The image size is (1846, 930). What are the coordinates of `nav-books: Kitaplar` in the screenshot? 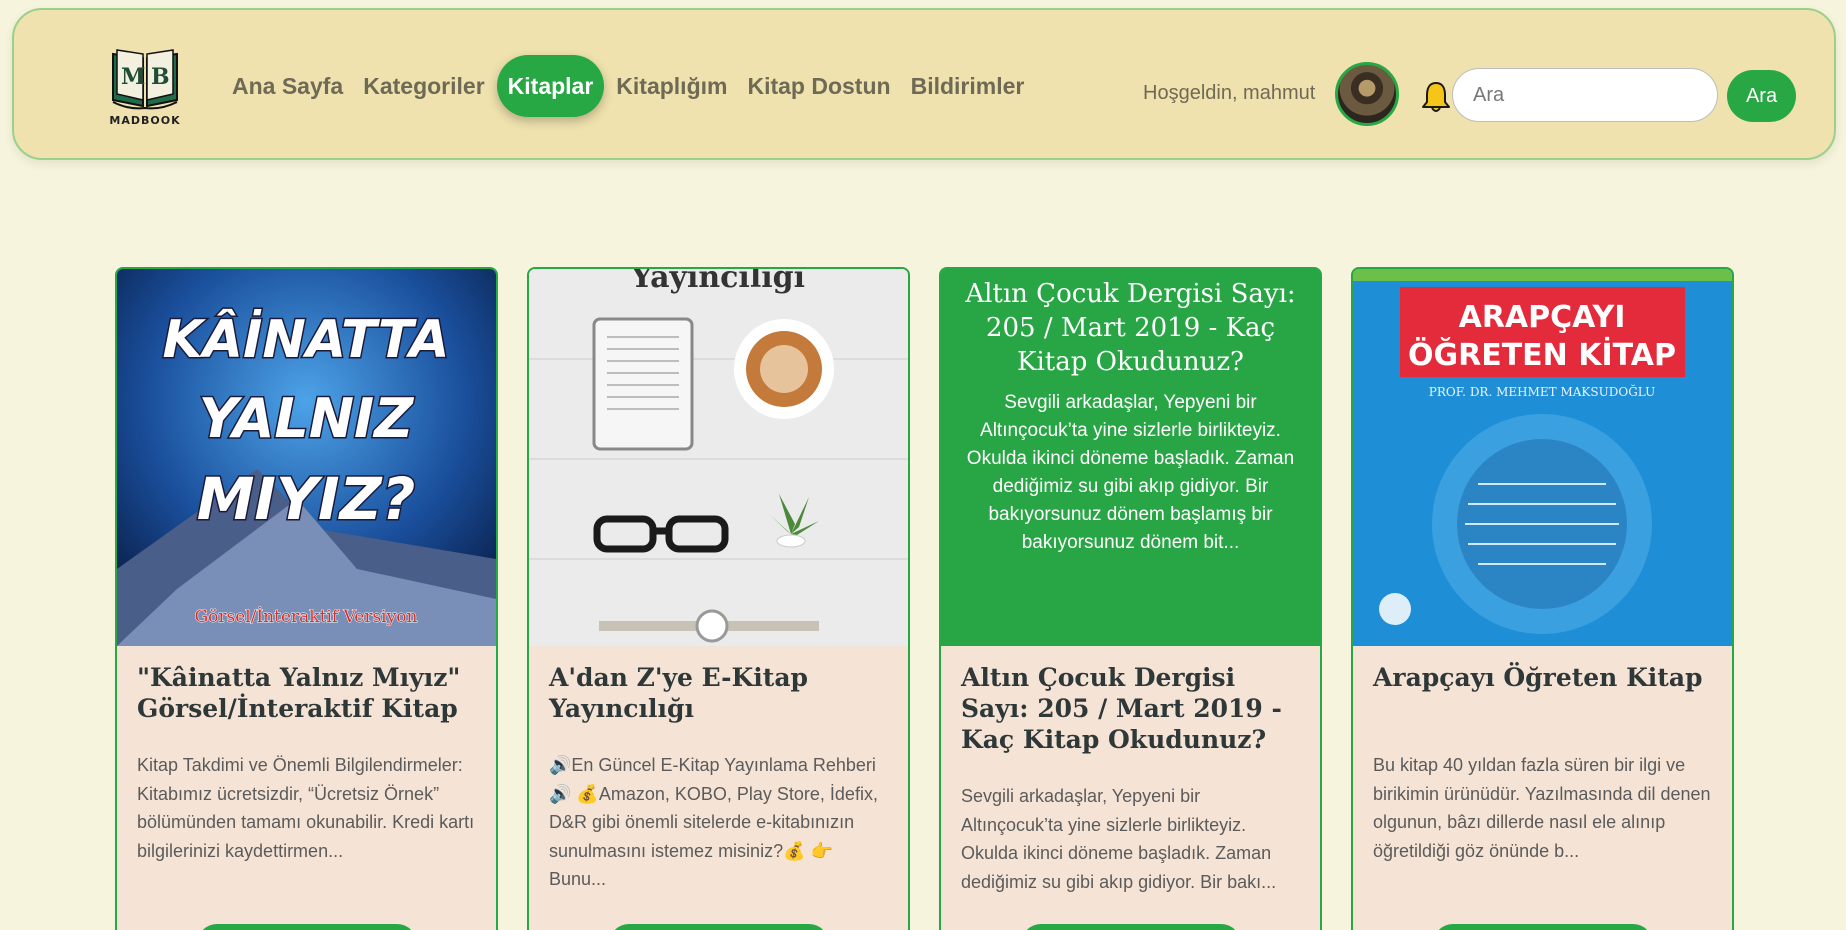 It's located at (550, 86).